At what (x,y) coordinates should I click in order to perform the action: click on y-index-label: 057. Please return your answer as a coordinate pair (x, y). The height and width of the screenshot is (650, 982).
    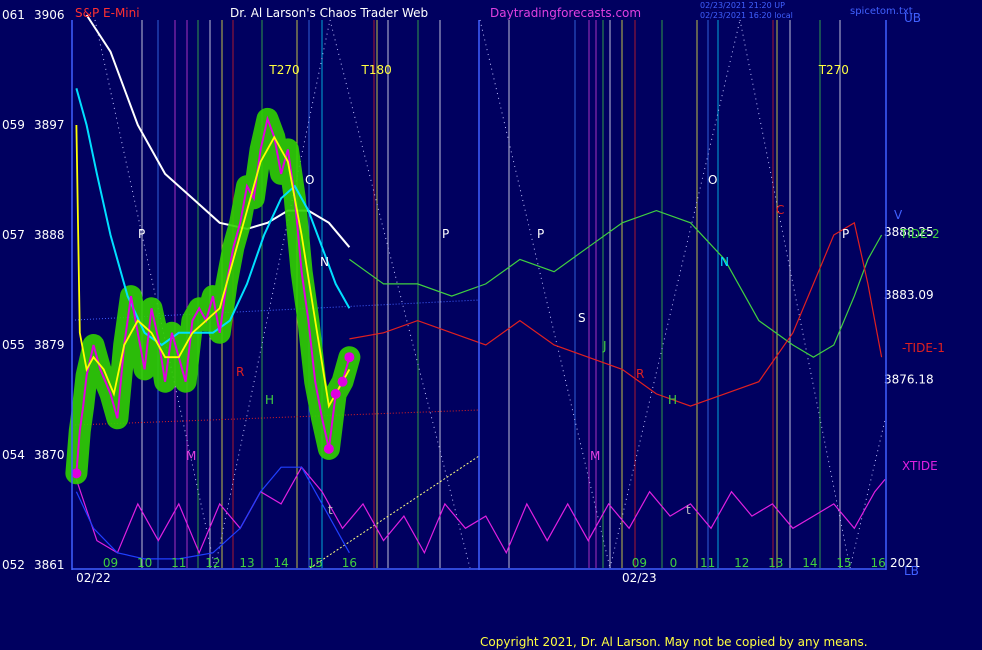
    Looking at the image, I should click on (13, 235).